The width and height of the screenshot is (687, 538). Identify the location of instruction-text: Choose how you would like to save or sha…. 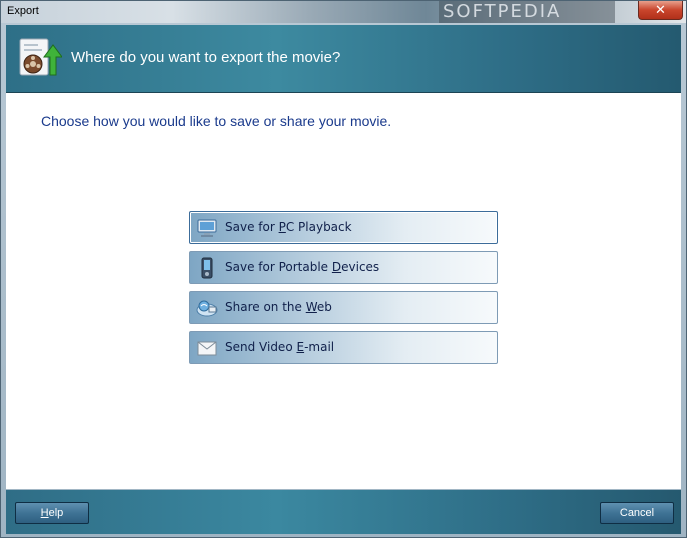
(216, 121).